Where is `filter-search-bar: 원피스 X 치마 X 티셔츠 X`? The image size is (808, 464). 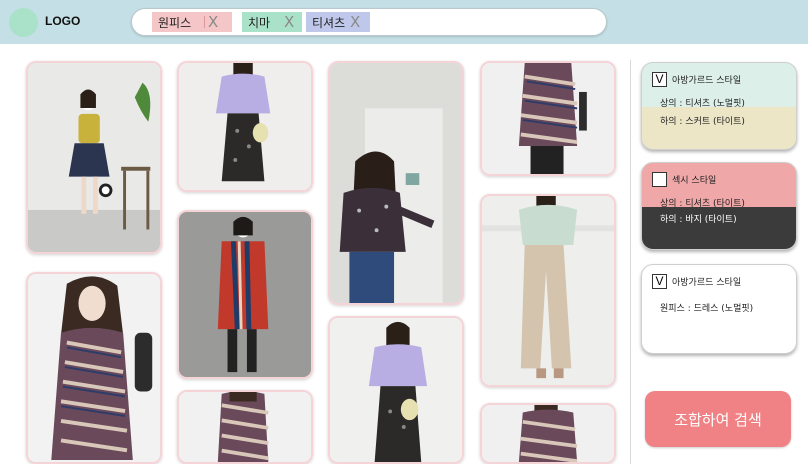 filter-search-bar: 원피스 X 치마 X 티셔츠 X is located at coordinates (369, 22).